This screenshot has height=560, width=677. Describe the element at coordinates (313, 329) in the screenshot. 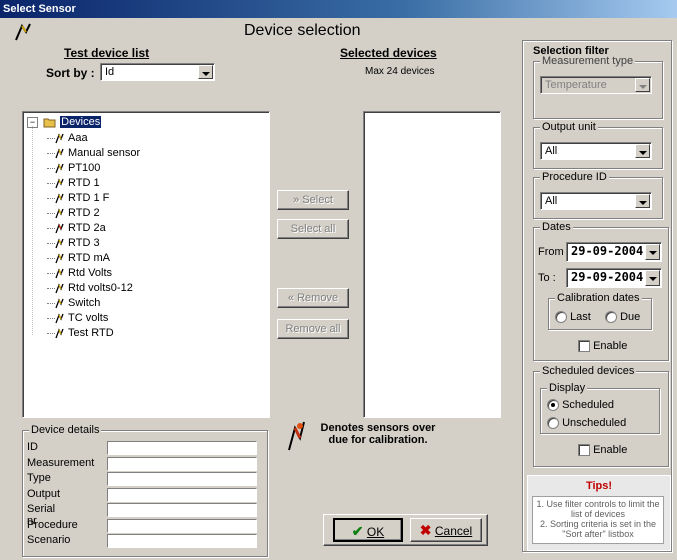

I see `remove-all-button: Remove all` at that location.